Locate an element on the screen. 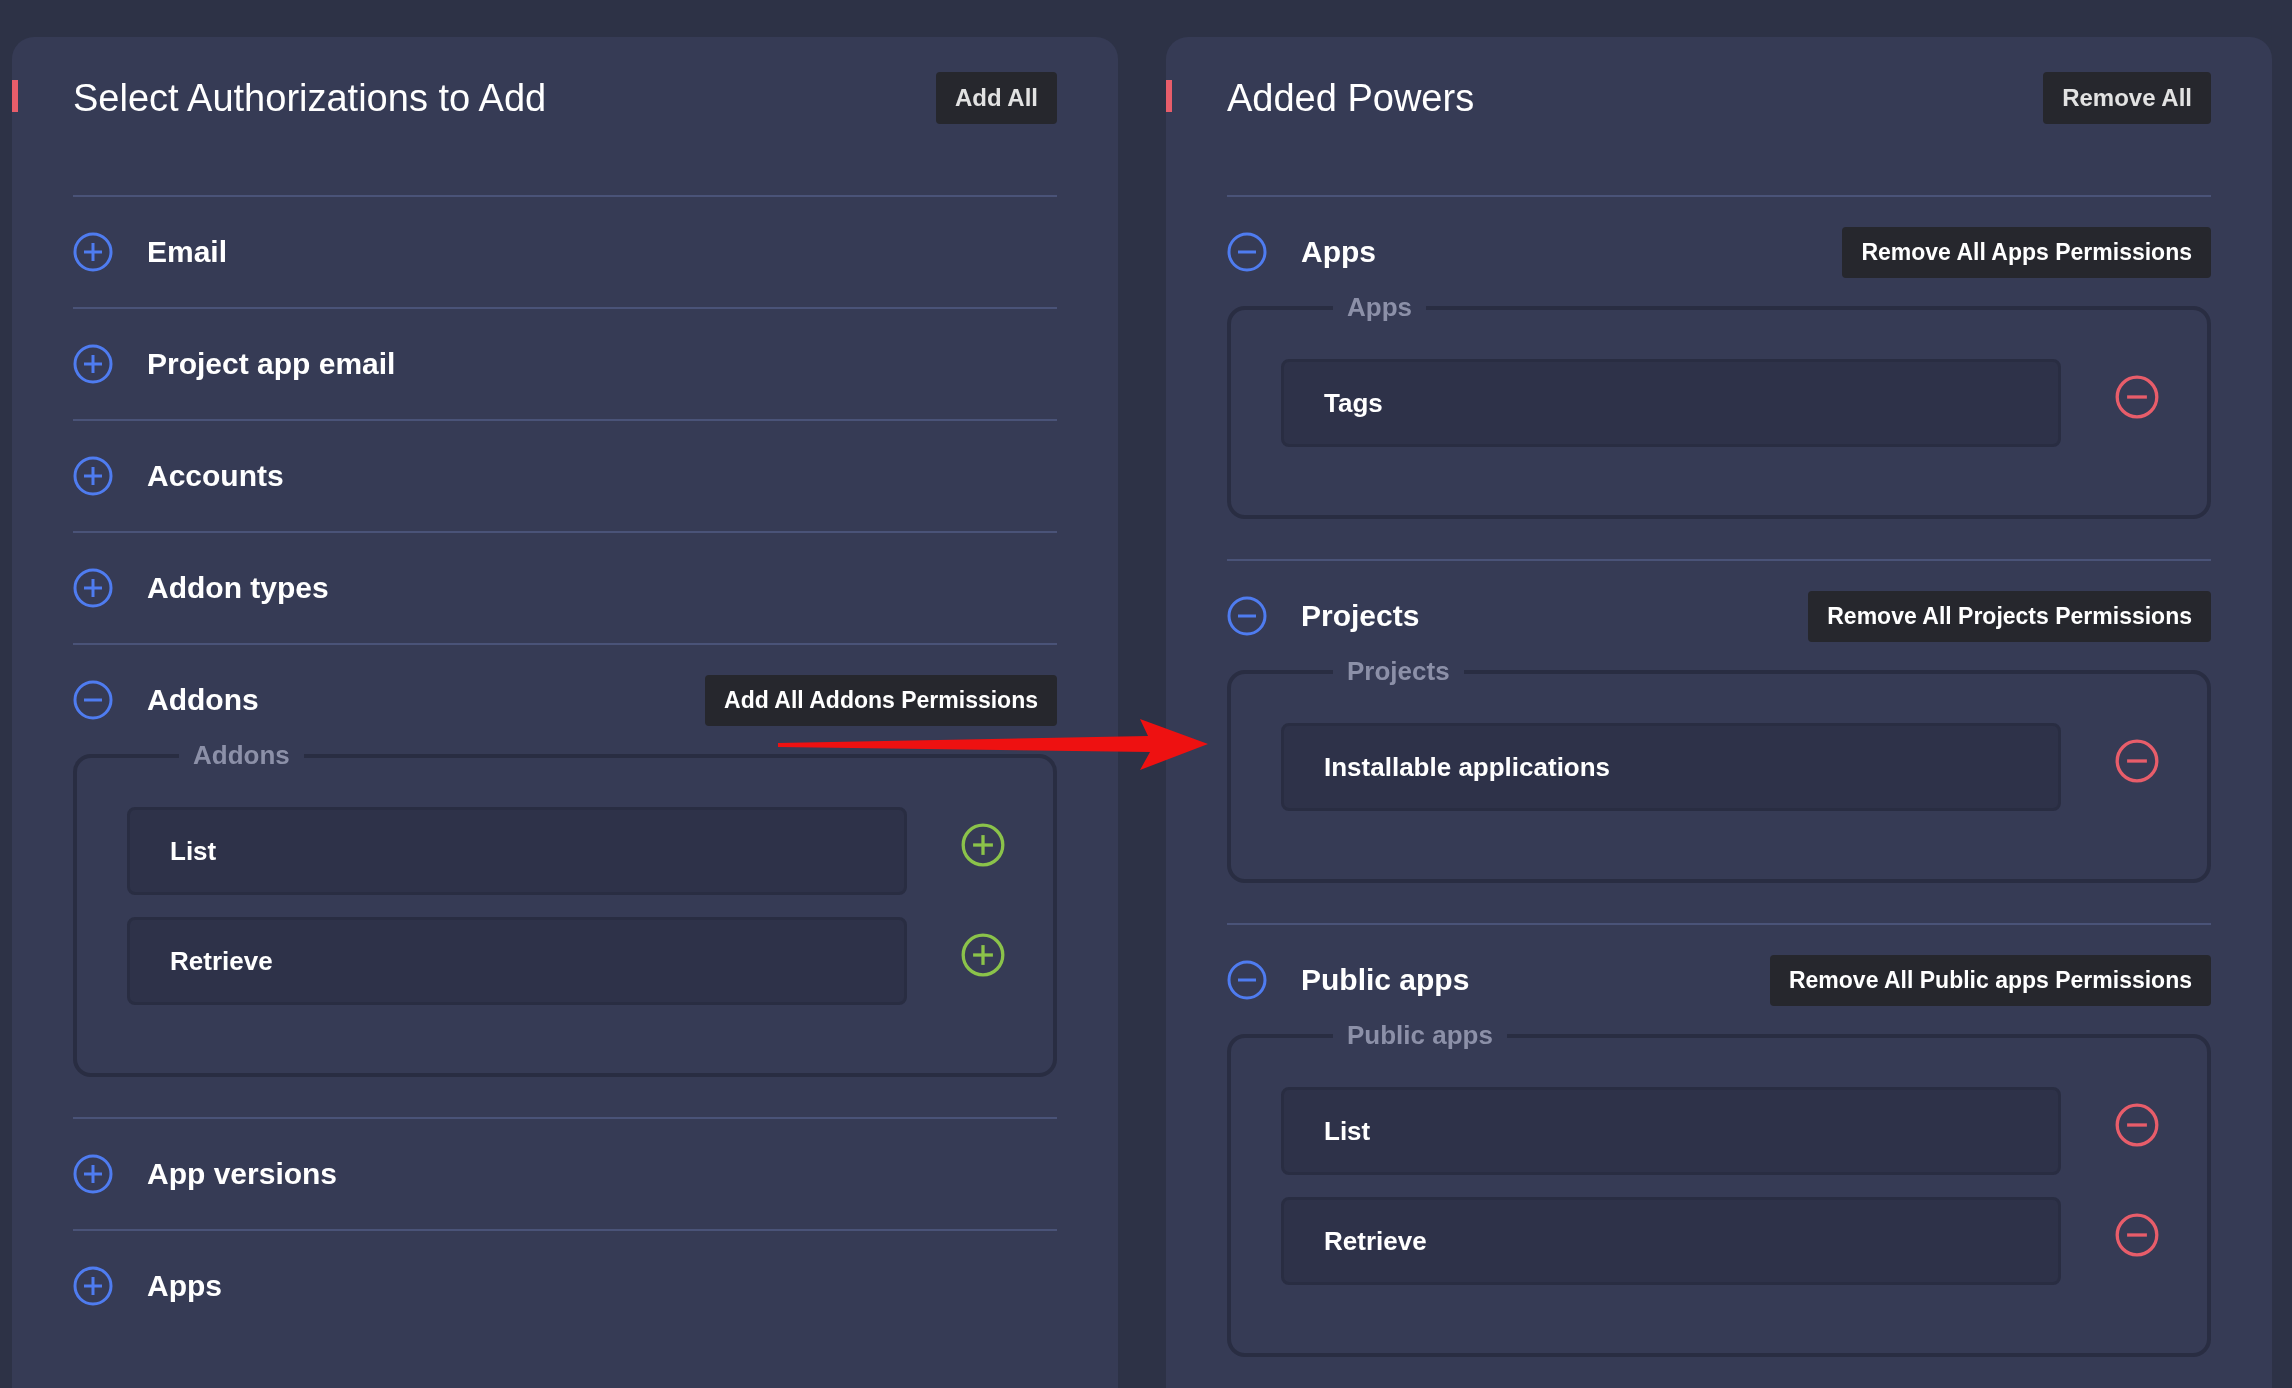  section-title: Addons is located at coordinates (203, 700).